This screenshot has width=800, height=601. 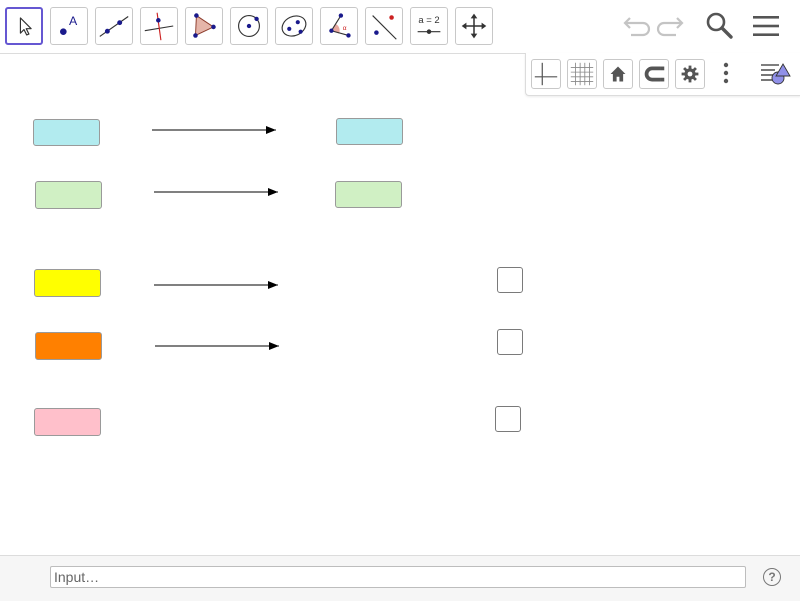 I want to click on redo-button, so click(x=672, y=26).